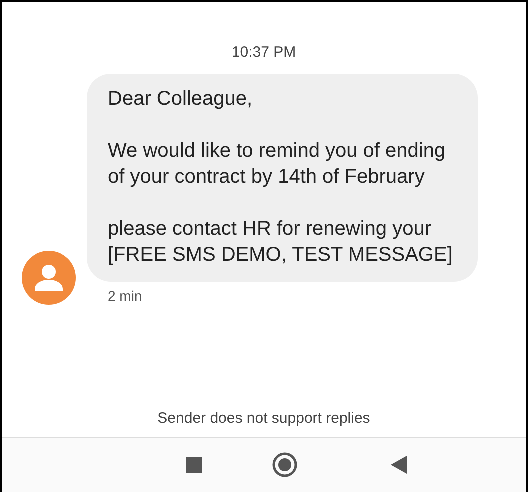  Describe the element at coordinates (49, 278) in the screenshot. I see `avatar-icon` at that location.